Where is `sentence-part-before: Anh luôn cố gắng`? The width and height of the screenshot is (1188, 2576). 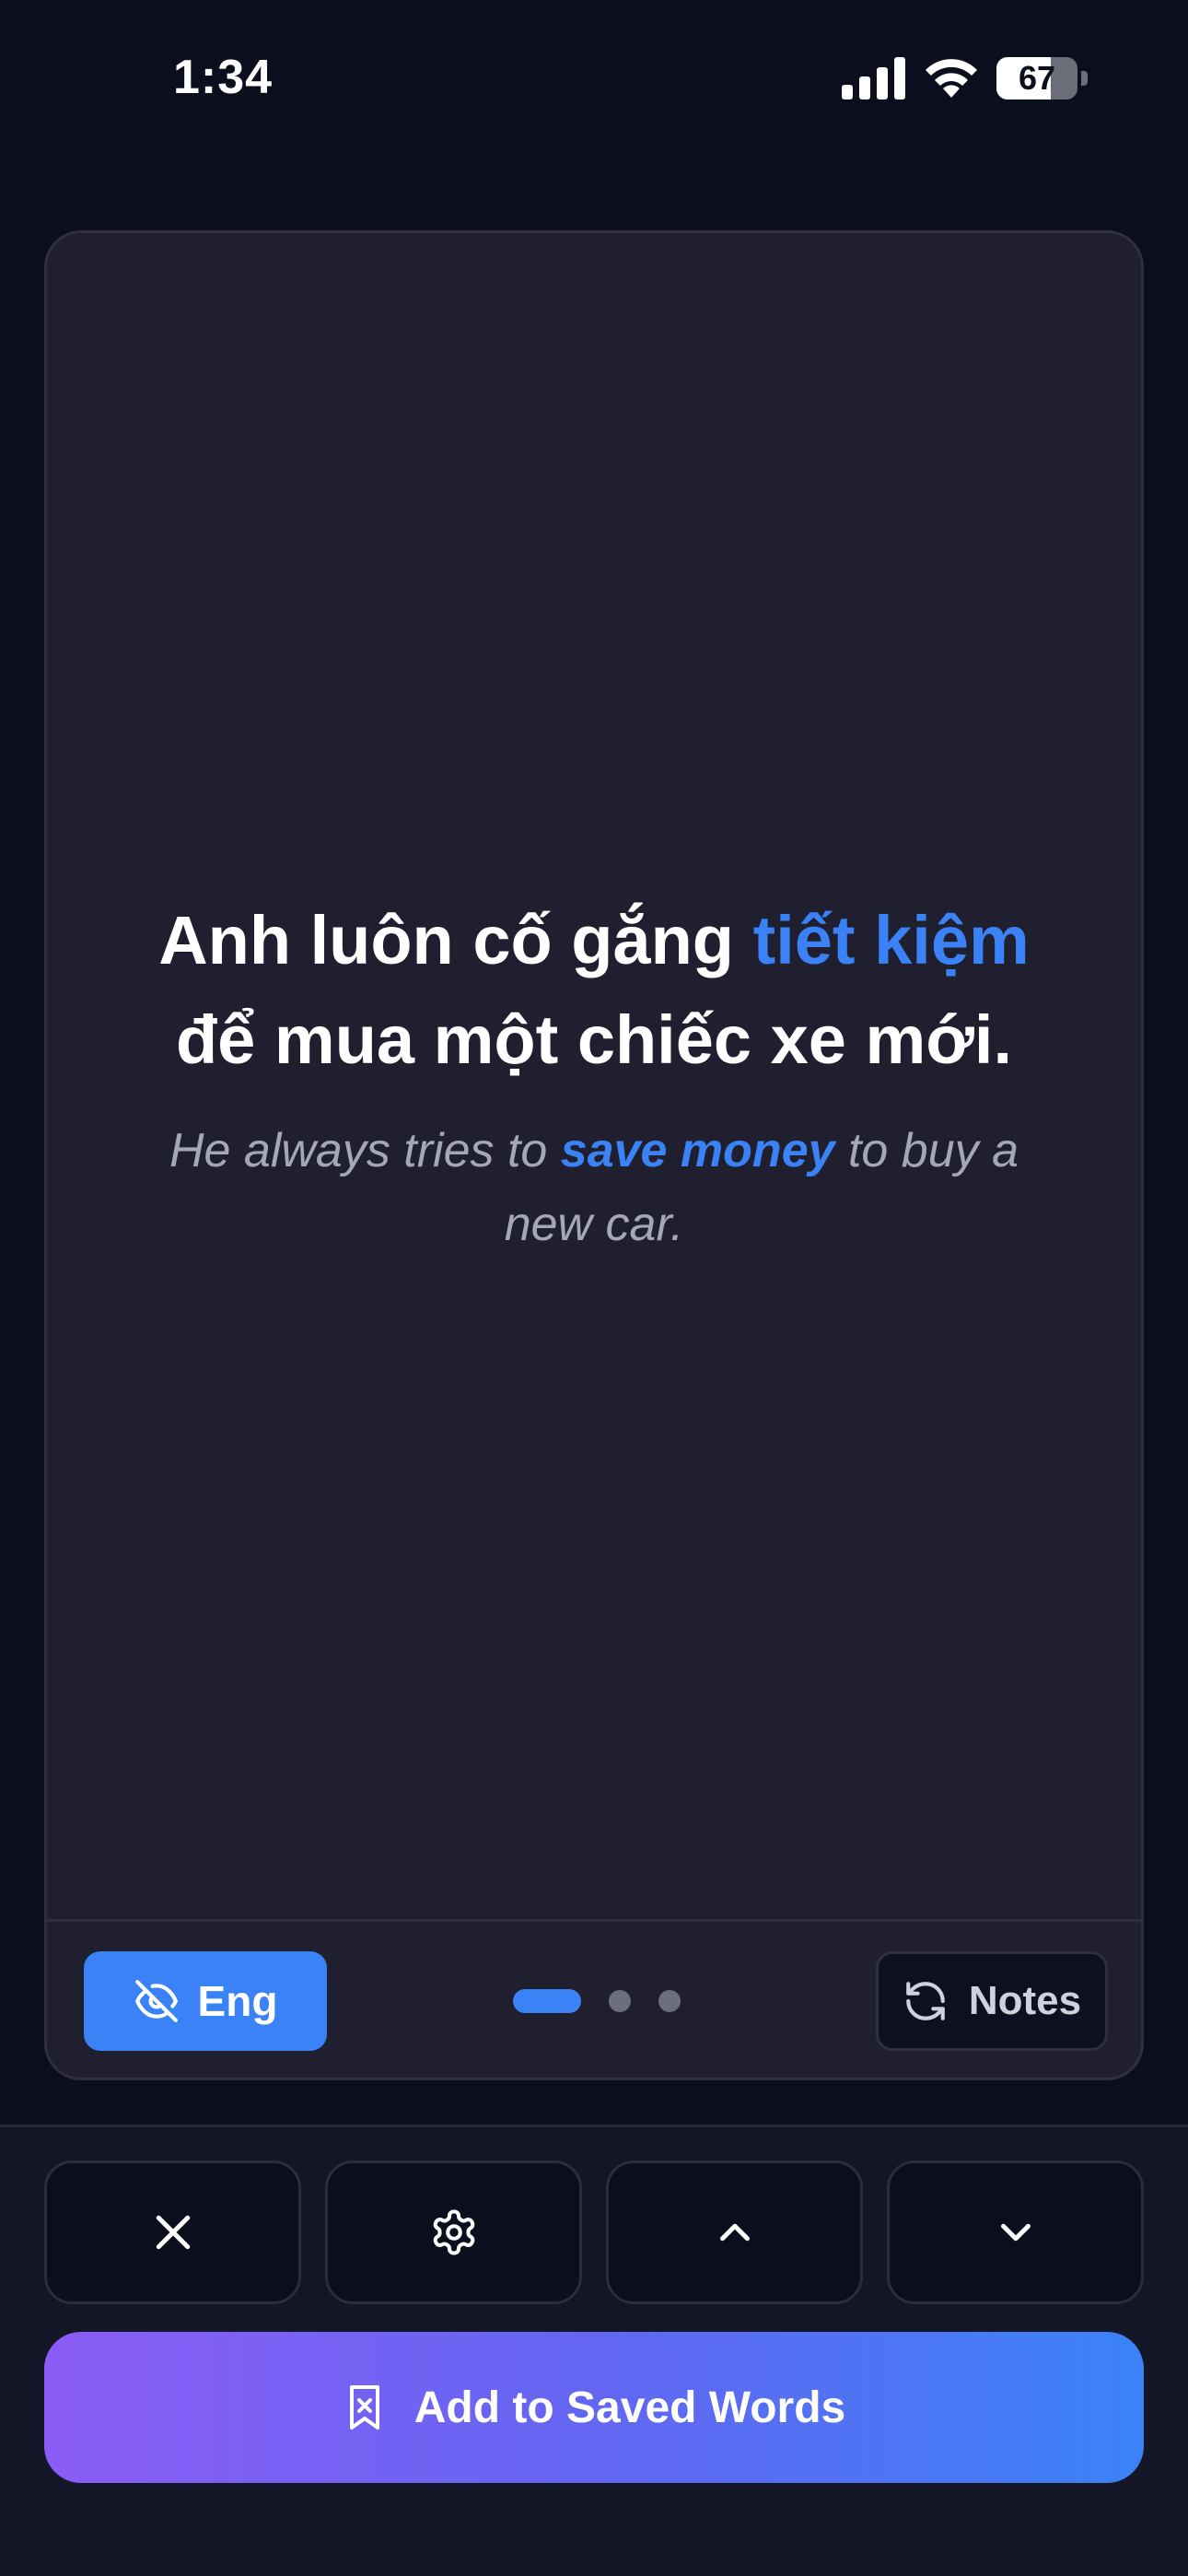 sentence-part-before: Anh luôn cố gắng is located at coordinates (455, 940).